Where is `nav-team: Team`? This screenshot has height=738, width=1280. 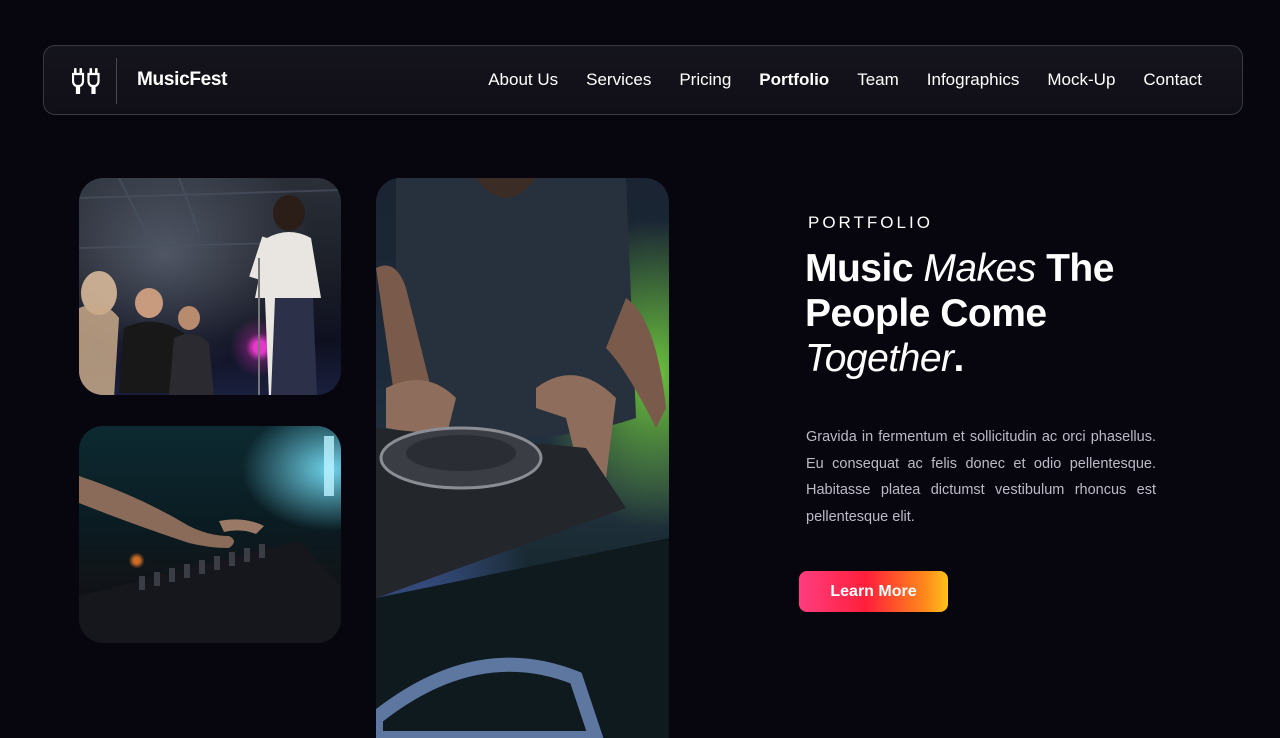
nav-team: Team is located at coordinates (878, 80).